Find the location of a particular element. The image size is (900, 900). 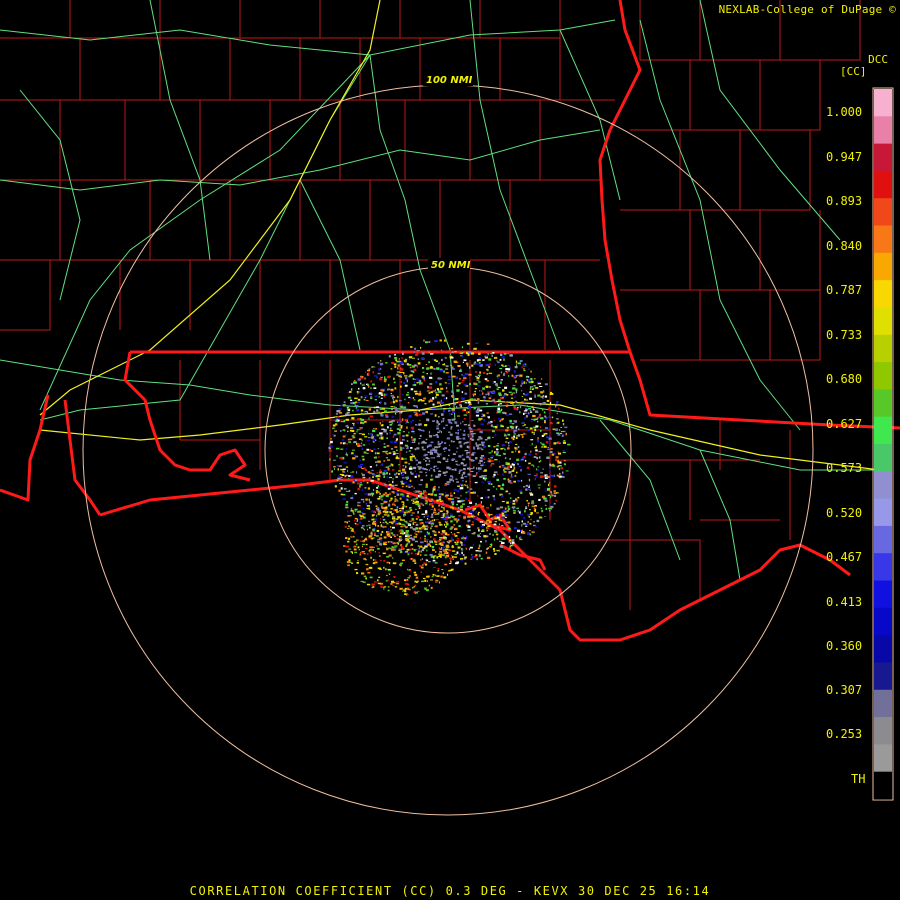

scale-label: 0.680 is located at coordinates (844, 379).